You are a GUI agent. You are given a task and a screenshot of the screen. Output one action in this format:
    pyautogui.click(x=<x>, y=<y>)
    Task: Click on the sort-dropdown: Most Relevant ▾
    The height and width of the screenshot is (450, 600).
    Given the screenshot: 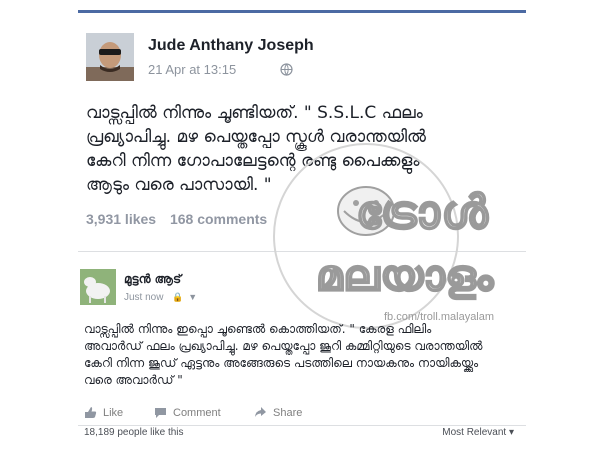 What is the action you would take?
    pyautogui.click(x=478, y=432)
    